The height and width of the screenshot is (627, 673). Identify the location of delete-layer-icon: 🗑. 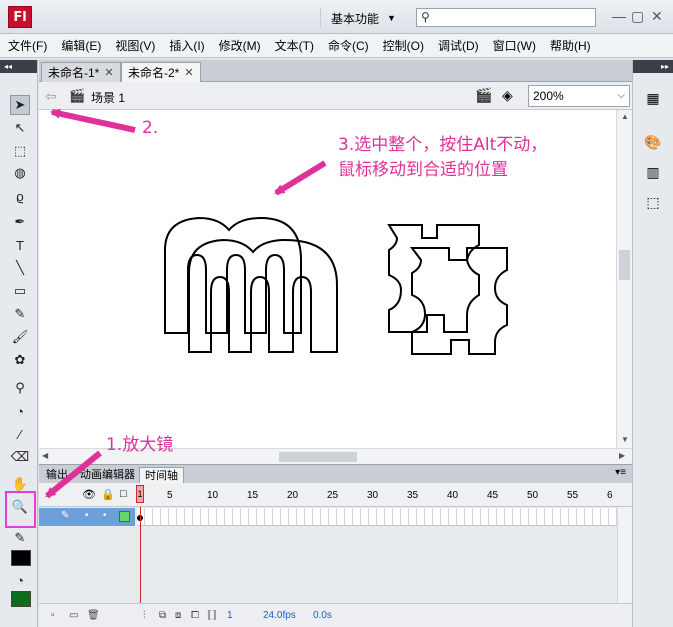
(93, 615).